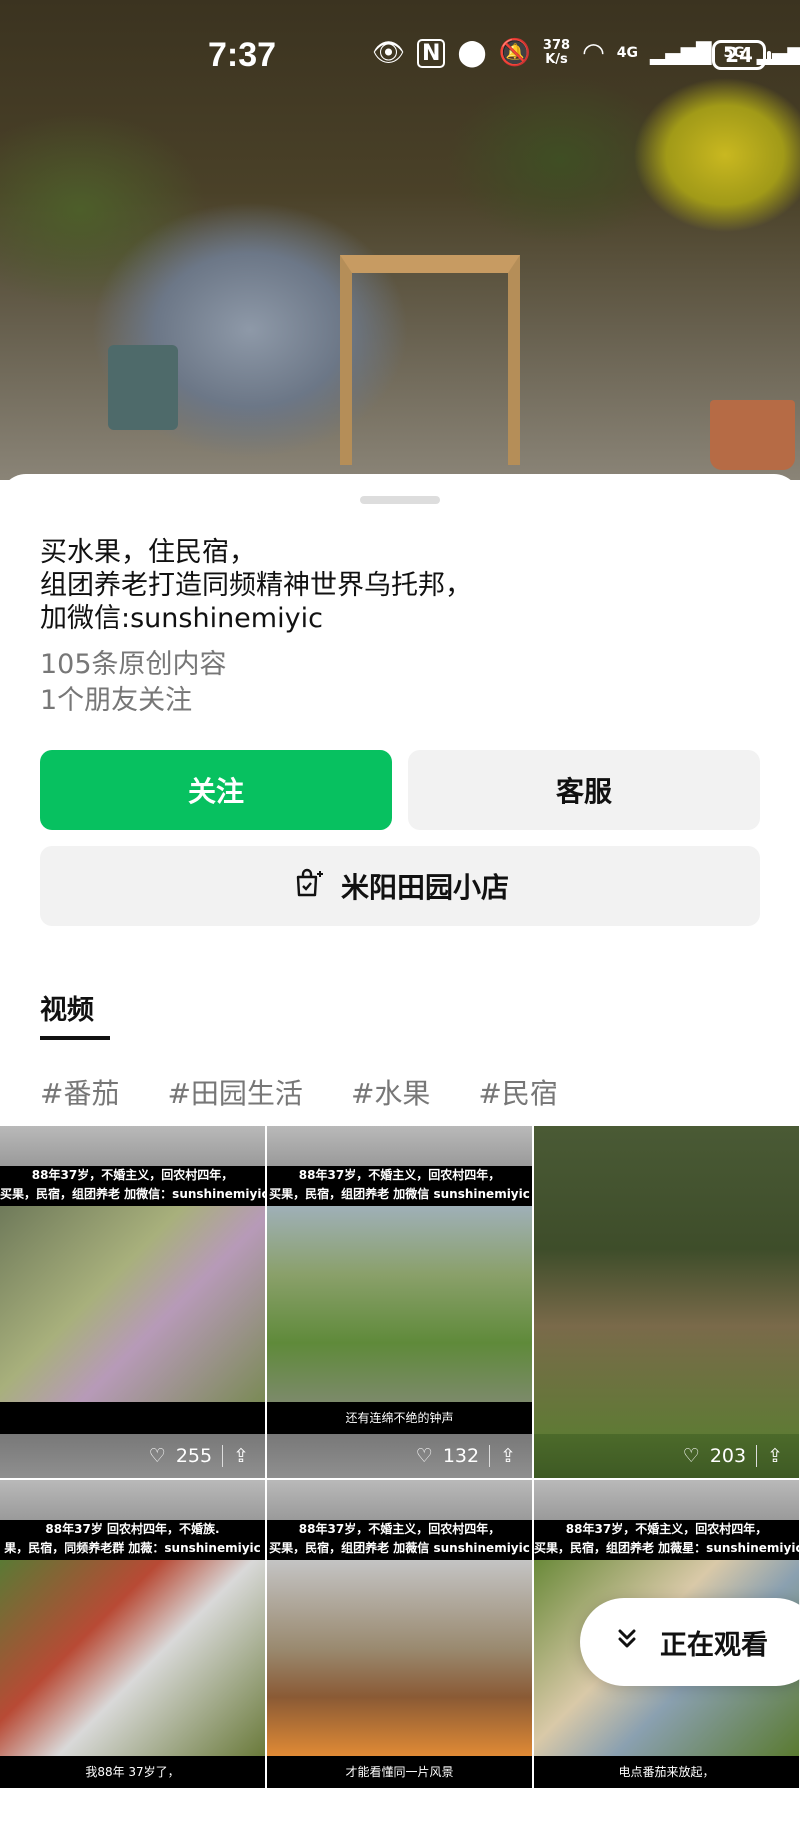  Describe the element at coordinates (132, 1418) in the screenshot. I see `video-subtitle` at that location.